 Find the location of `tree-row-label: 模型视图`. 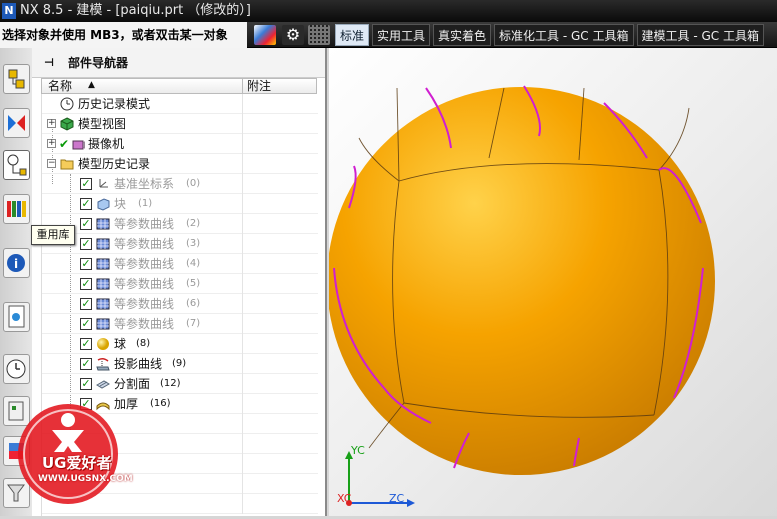

tree-row-label: 模型视图 is located at coordinates (102, 124).